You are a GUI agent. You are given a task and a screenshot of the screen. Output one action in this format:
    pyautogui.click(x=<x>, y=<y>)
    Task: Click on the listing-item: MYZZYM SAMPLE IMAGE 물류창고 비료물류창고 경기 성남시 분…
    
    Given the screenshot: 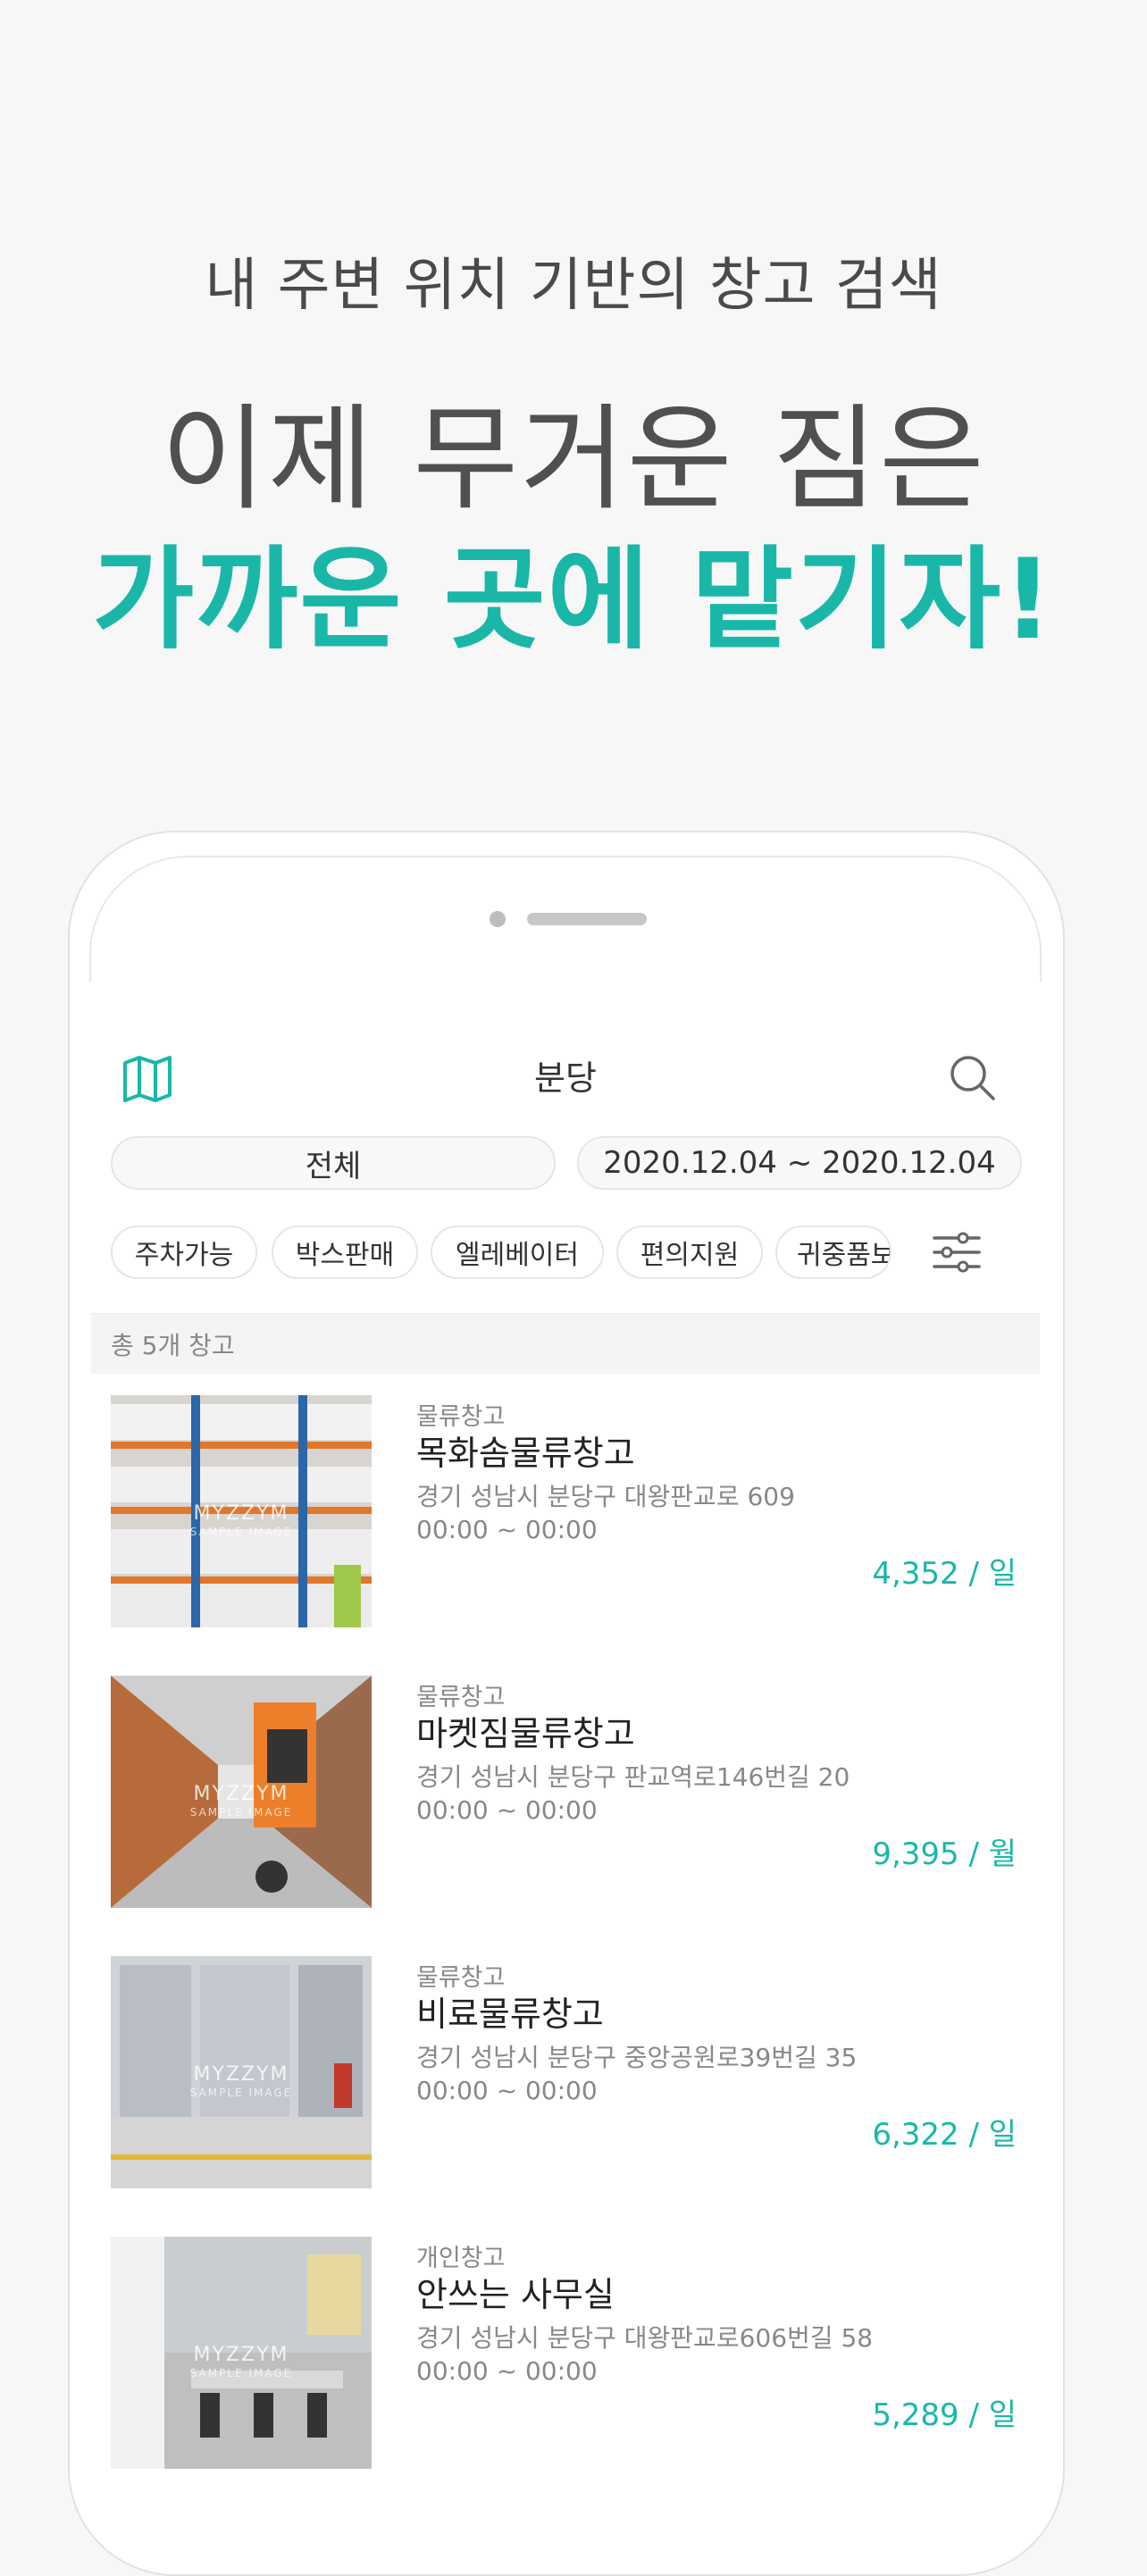 What is the action you would take?
    pyautogui.click(x=565, y=2076)
    